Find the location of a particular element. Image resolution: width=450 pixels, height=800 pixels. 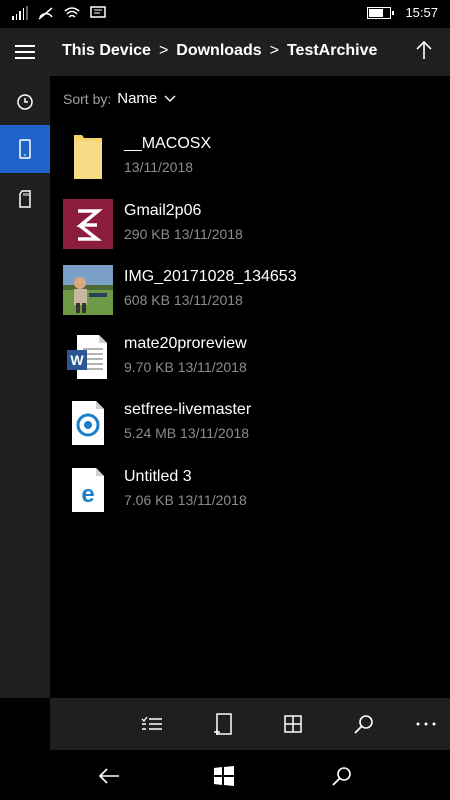

word-document-icon: W is located at coordinates (88, 357).